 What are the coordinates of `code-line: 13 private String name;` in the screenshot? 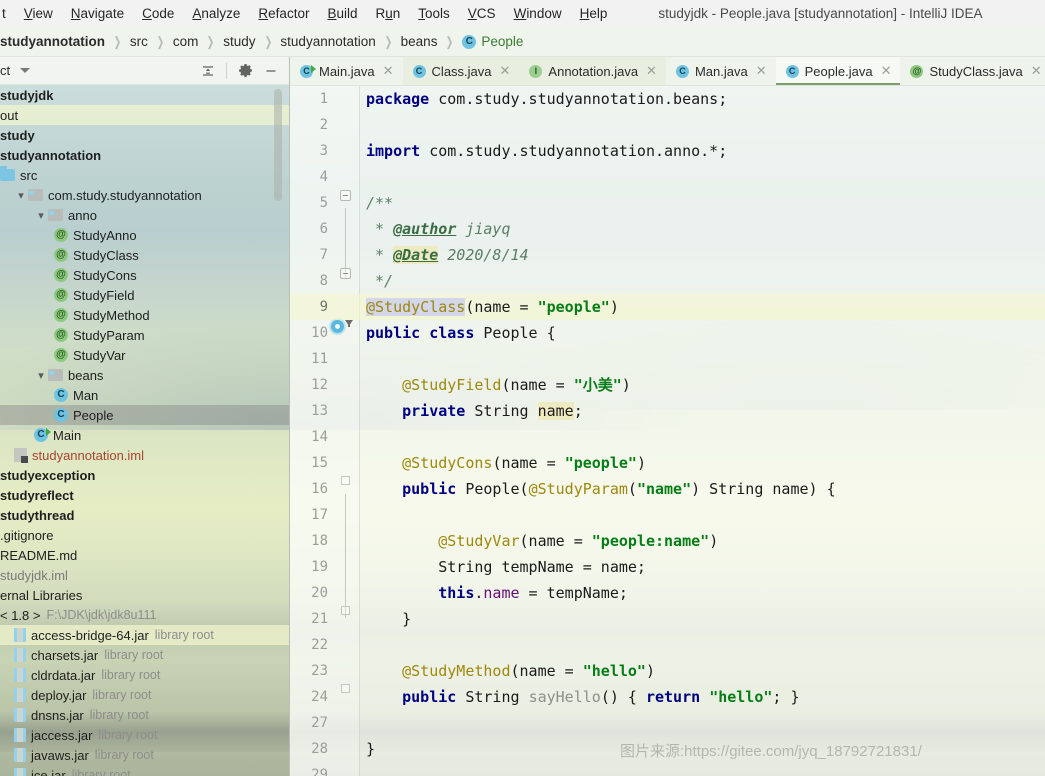 It's located at (667, 411).